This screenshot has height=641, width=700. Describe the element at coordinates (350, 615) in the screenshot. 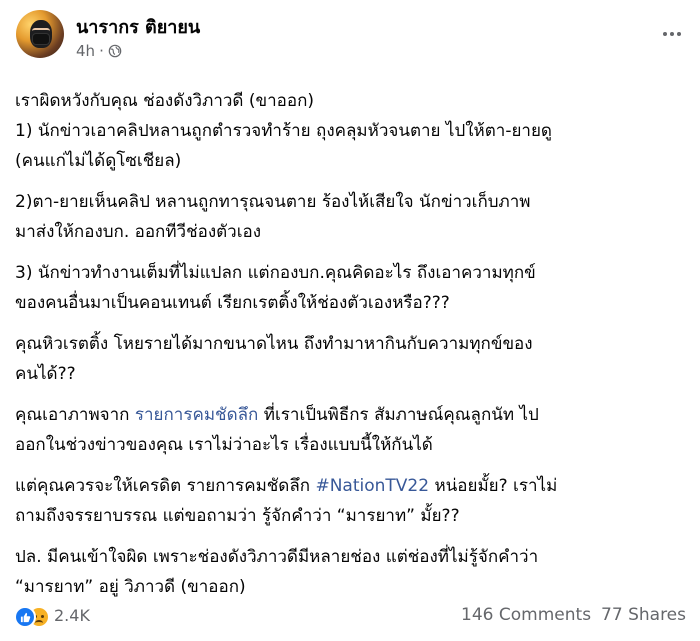

I see `post-footer: 2.4K 146 Comments 77 Shares` at that location.